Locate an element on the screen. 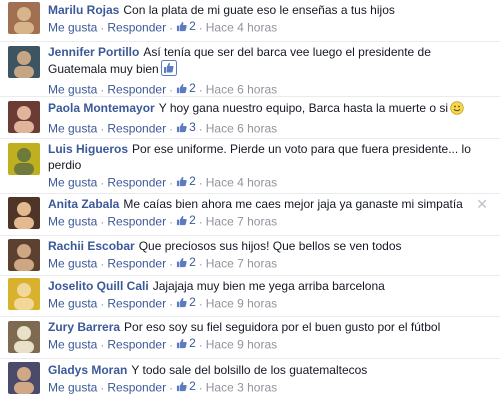  comment-meta: Me gusta · Responder · 2 · Hace 6 horas is located at coordinates (263, 89).